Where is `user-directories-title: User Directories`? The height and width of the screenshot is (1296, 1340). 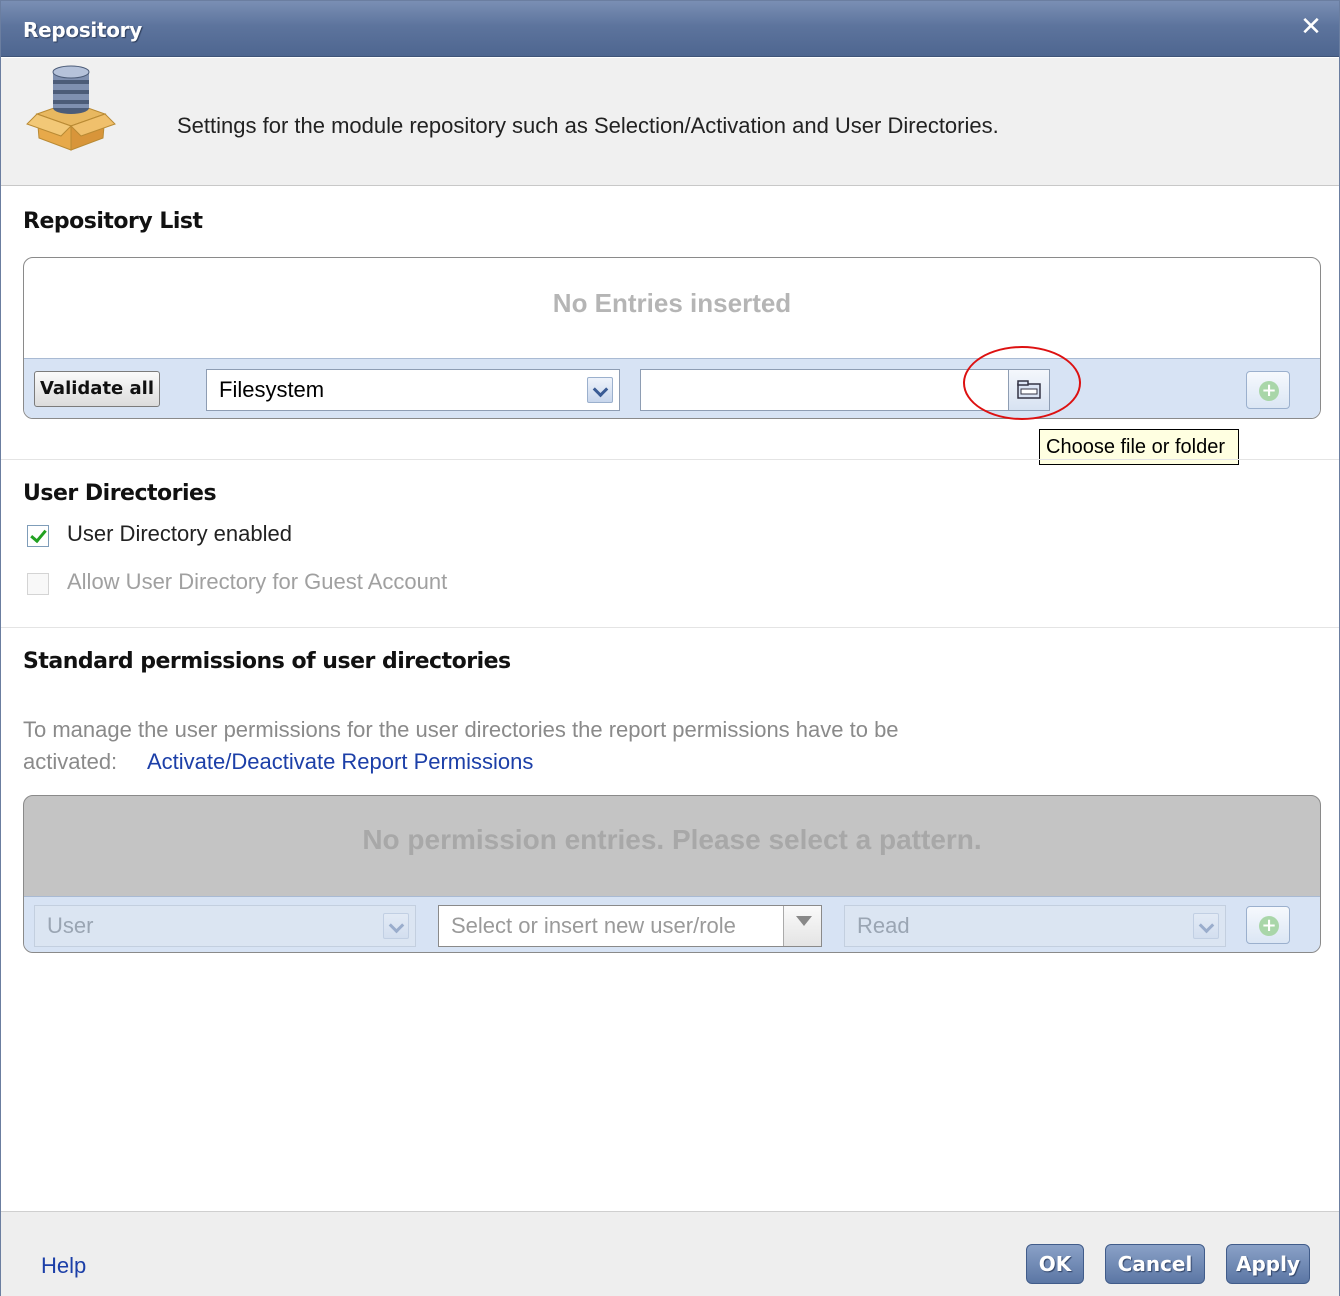 user-directories-title: User Directories is located at coordinates (120, 493).